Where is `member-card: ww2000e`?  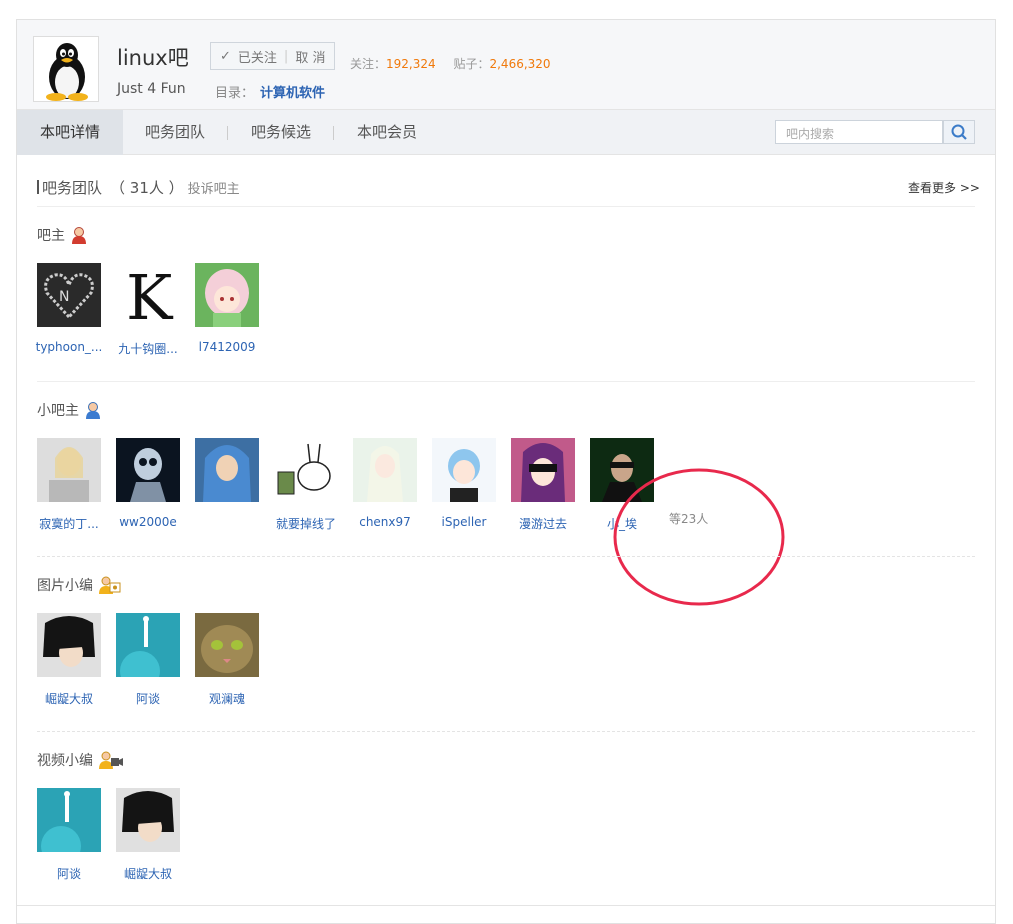
member-card: ww2000e is located at coordinates (148, 483).